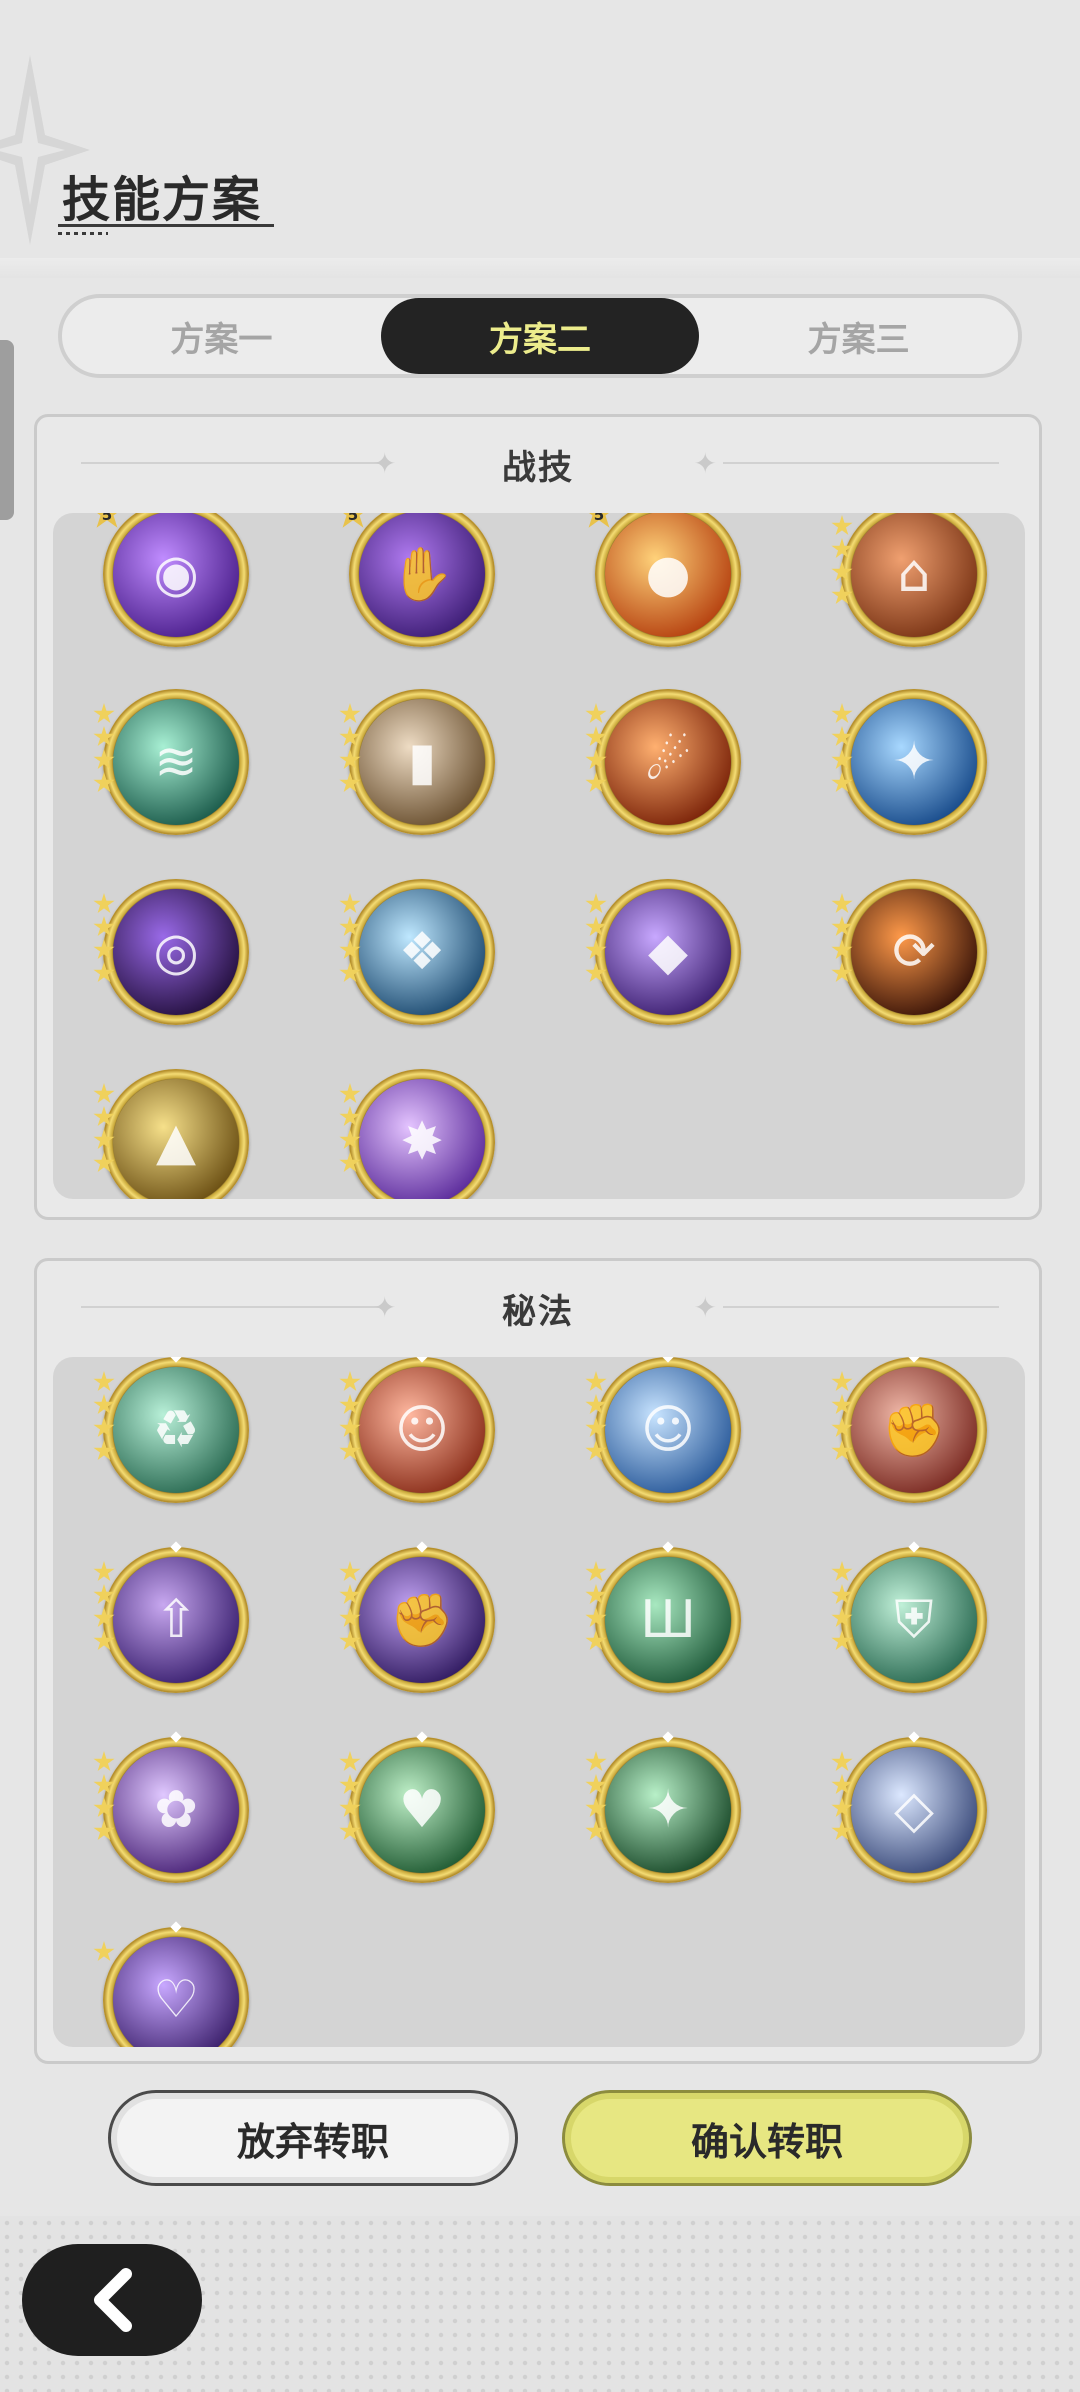 The height and width of the screenshot is (2392, 1080). What do you see at coordinates (313, 2138) in the screenshot?
I see `abandon-class-change-button: 放弃转职` at bounding box center [313, 2138].